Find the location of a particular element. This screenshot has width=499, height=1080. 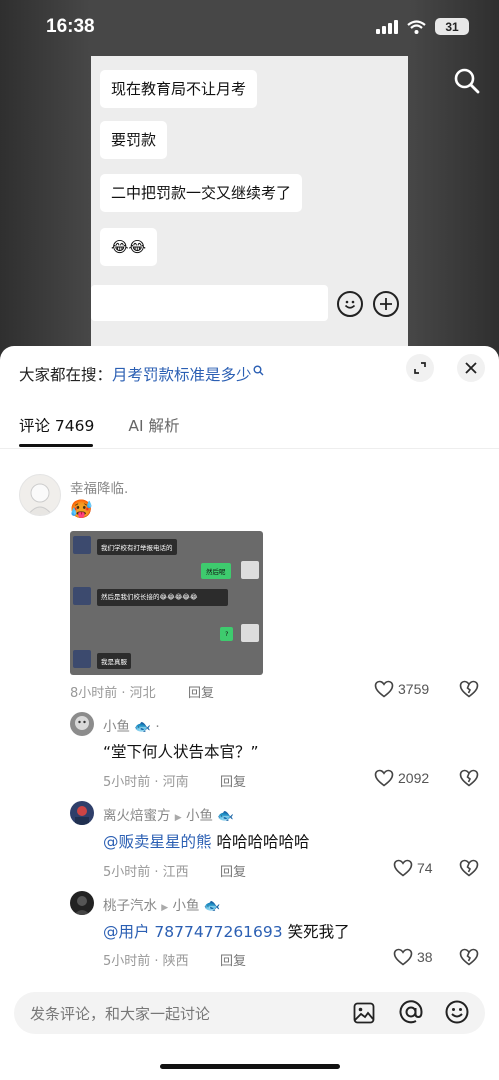

tab-underline is located at coordinates (56, 445).